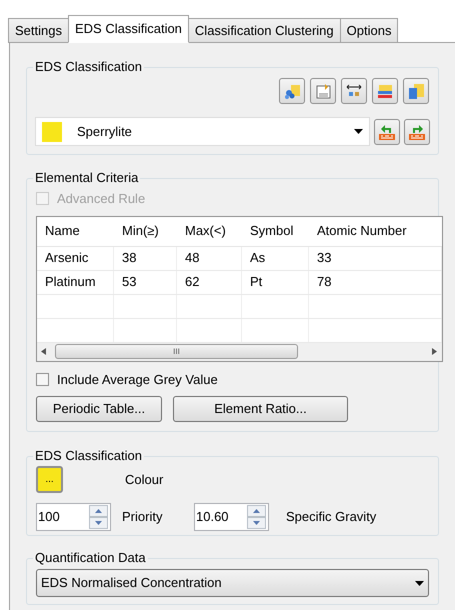 The image size is (455, 610). What do you see at coordinates (192, 282) in the screenshot?
I see `table-cell-text: 62` at bounding box center [192, 282].